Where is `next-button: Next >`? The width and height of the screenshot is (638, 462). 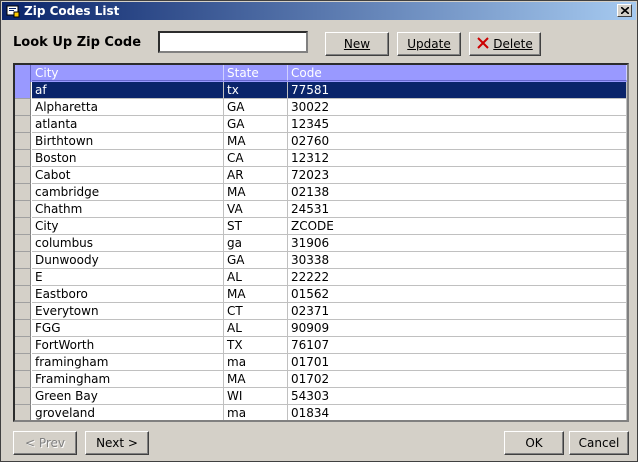 next-button: Next > is located at coordinates (117, 443).